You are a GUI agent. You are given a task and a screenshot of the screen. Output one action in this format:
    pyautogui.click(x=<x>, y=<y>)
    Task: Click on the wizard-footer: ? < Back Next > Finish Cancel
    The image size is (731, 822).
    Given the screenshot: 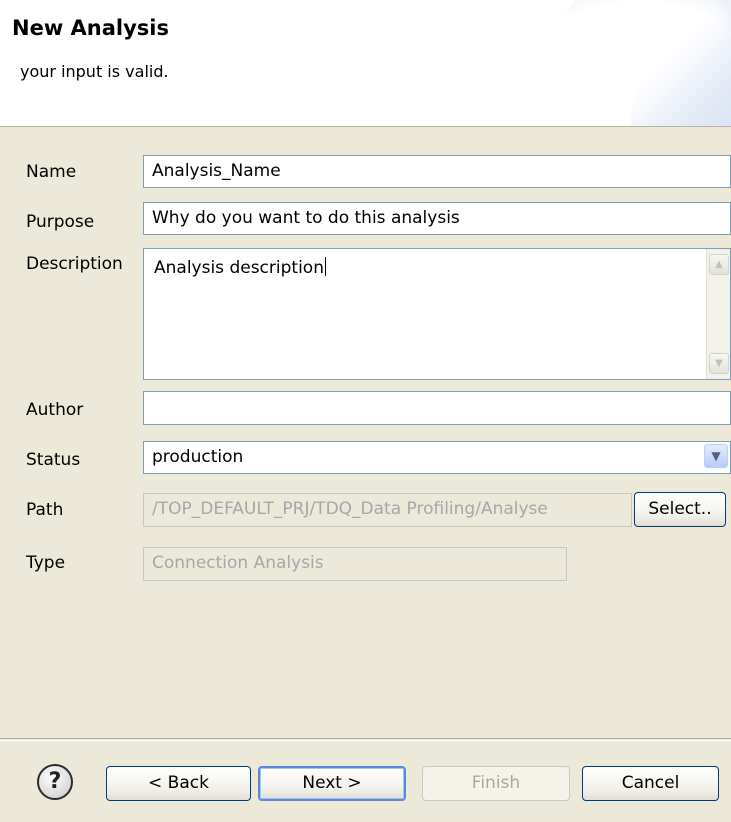 What is the action you would take?
    pyautogui.click(x=365, y=780)
    